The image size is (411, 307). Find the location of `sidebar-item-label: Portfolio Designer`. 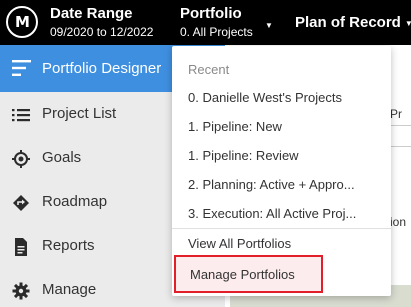

sidebar-item-label: Portfolio Designer is located at coordinates (102, 68).